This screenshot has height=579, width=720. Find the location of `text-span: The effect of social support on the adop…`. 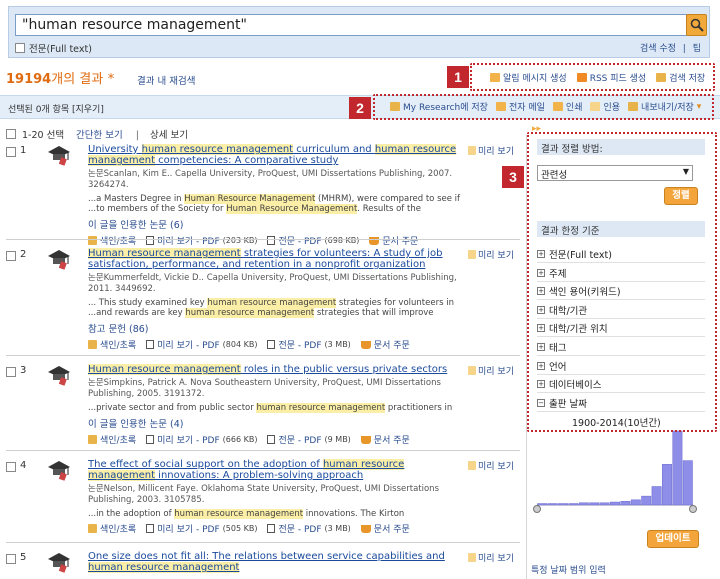

text-span: The effect of social support on the adop… is located at coordinates (205, 464).